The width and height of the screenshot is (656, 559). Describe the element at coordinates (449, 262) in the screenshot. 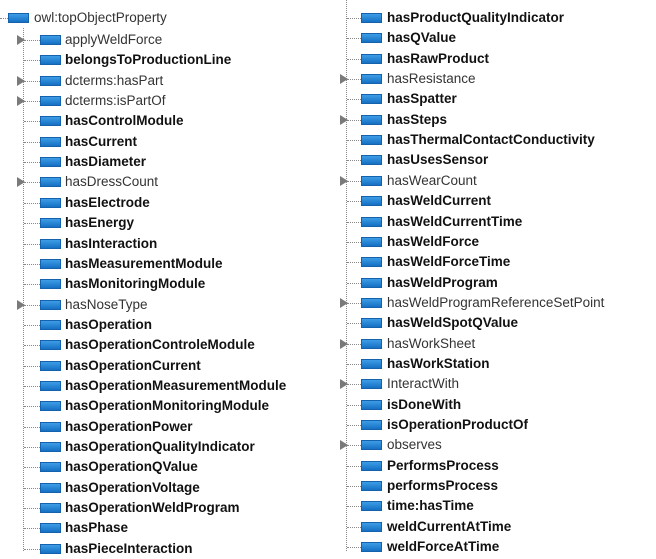

I see `property-label: hasWeldForceTime` at that location.